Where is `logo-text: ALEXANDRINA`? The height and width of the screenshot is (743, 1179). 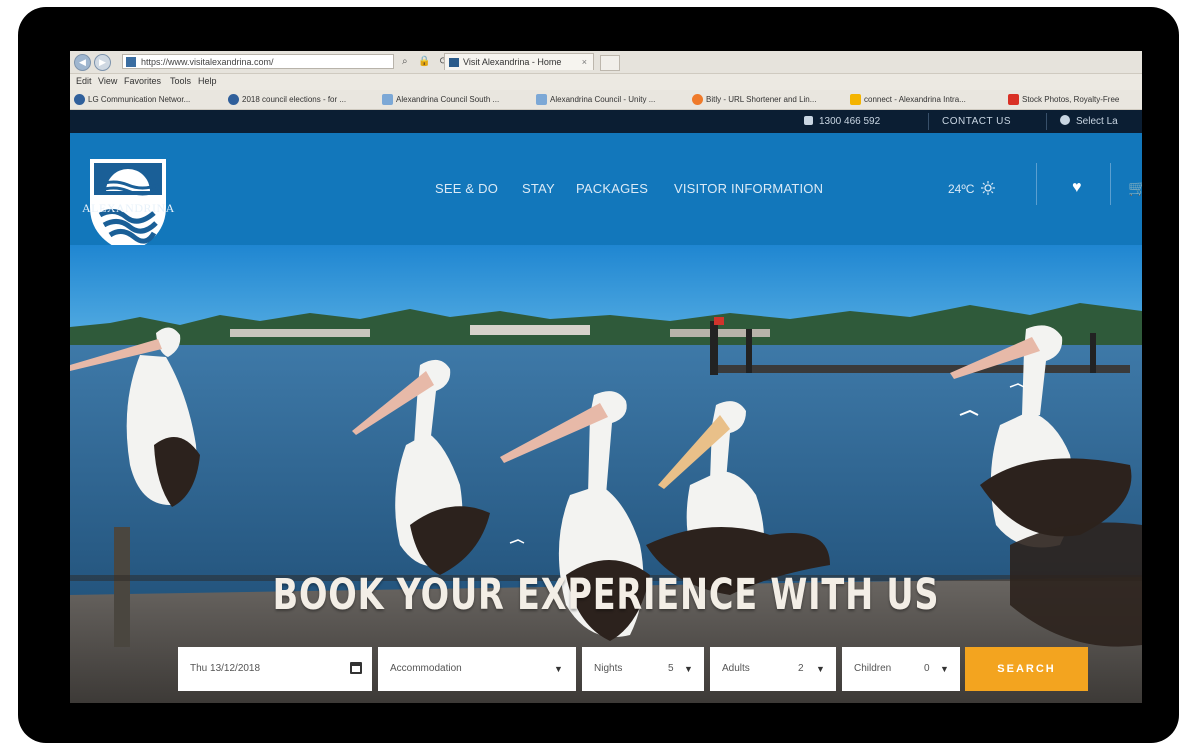
logo-text: ALEXANDRINA is located at coordinates (128, 208).